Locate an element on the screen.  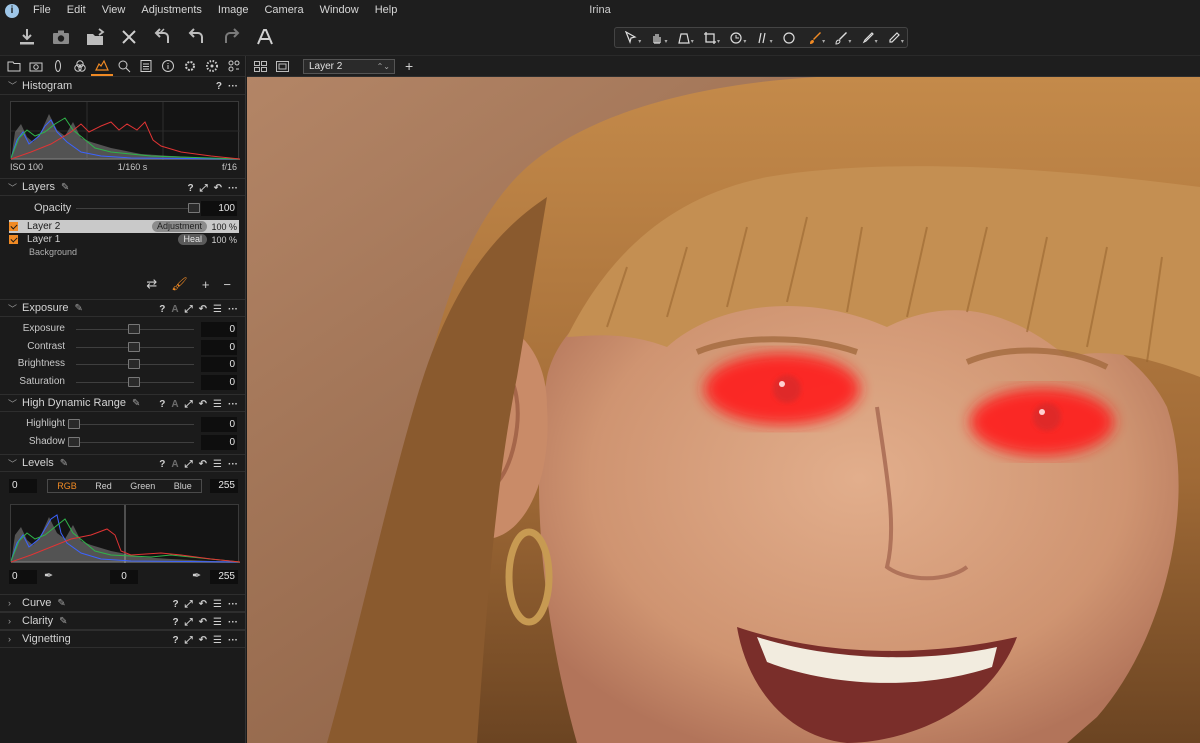
exposure-icon is located at coordinates (102, 66).